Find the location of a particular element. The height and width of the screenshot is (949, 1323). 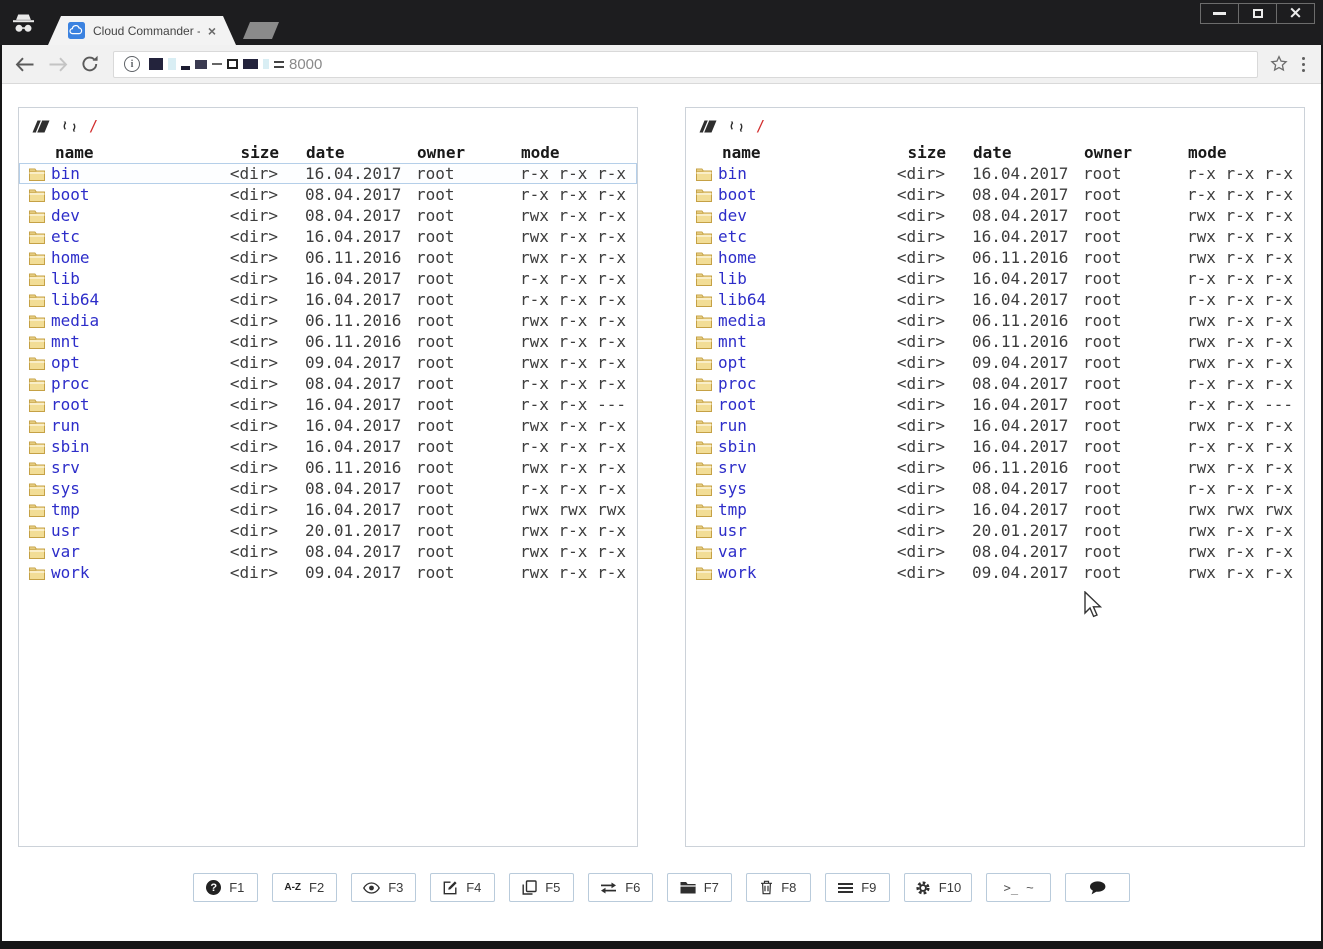

window-close-button: × is located at coordinates (1295, 13).